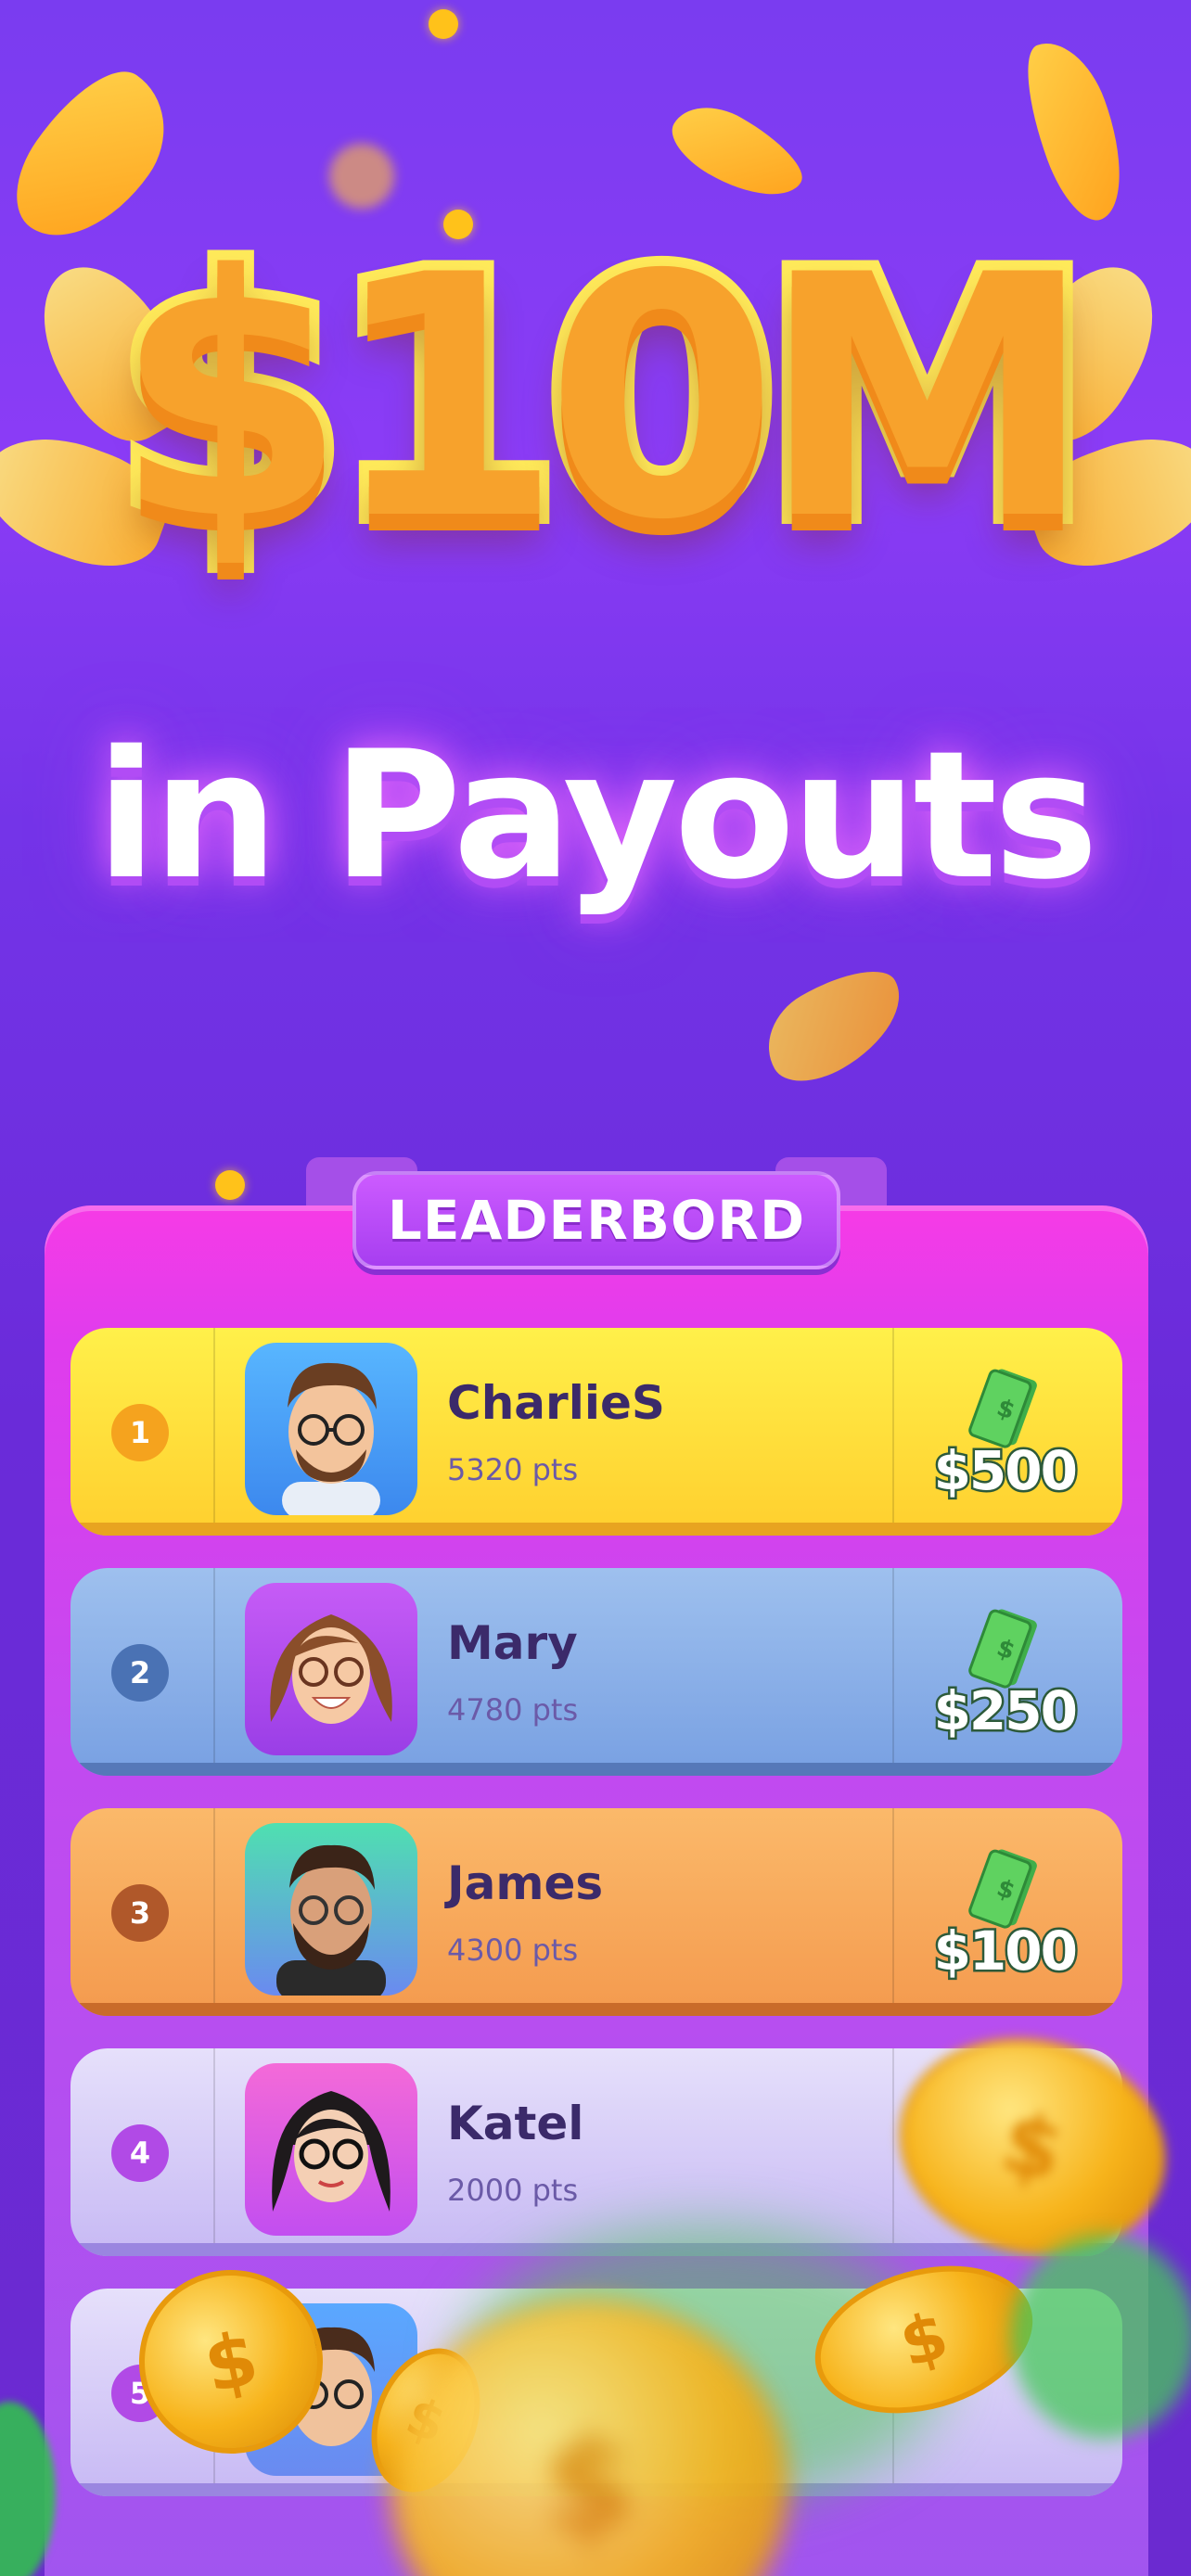 The height and width of the screenshot is (2576, 1191). Describe the element at coordinates (331, 1429) in the screenshot. I see `man-glasses-icon` at that location.